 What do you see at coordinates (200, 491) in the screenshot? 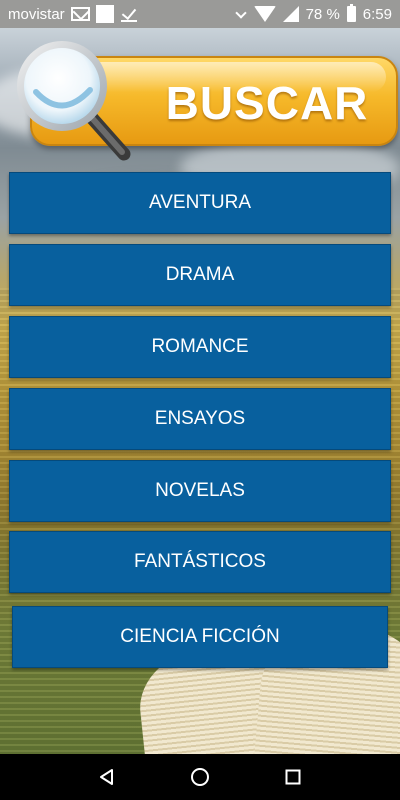
I see `category-button-novelas: NOVELAS` at bounding box center [200, 491].